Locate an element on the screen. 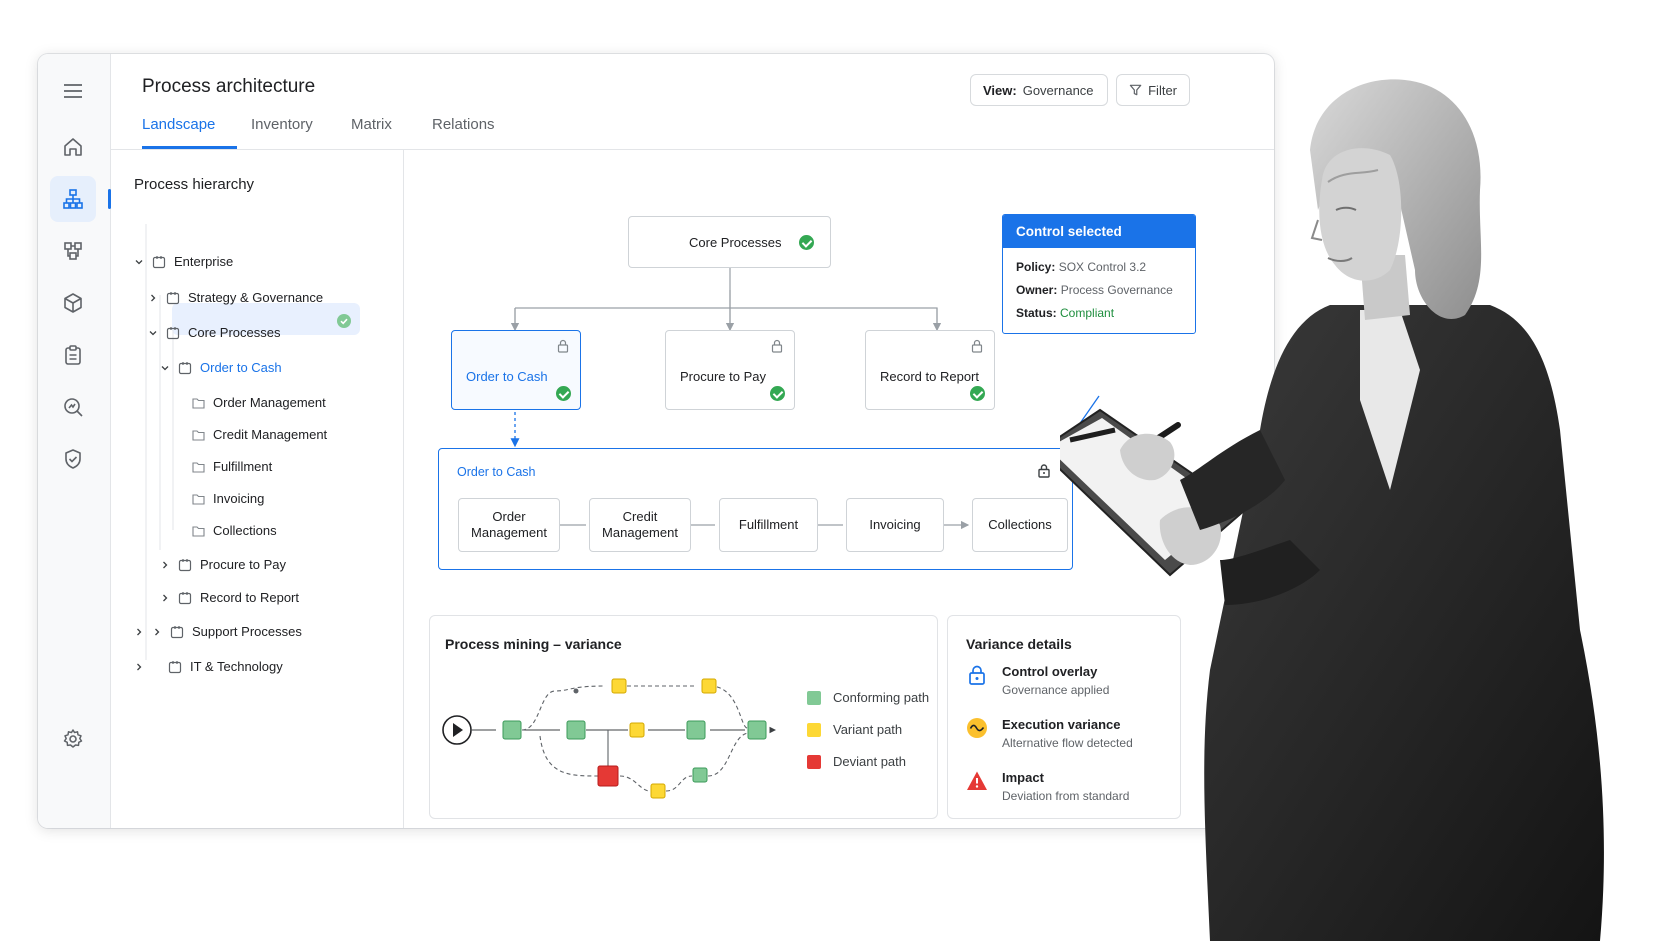  tree-item-enterprise: Enterprise is located at coordinates (183, 261).